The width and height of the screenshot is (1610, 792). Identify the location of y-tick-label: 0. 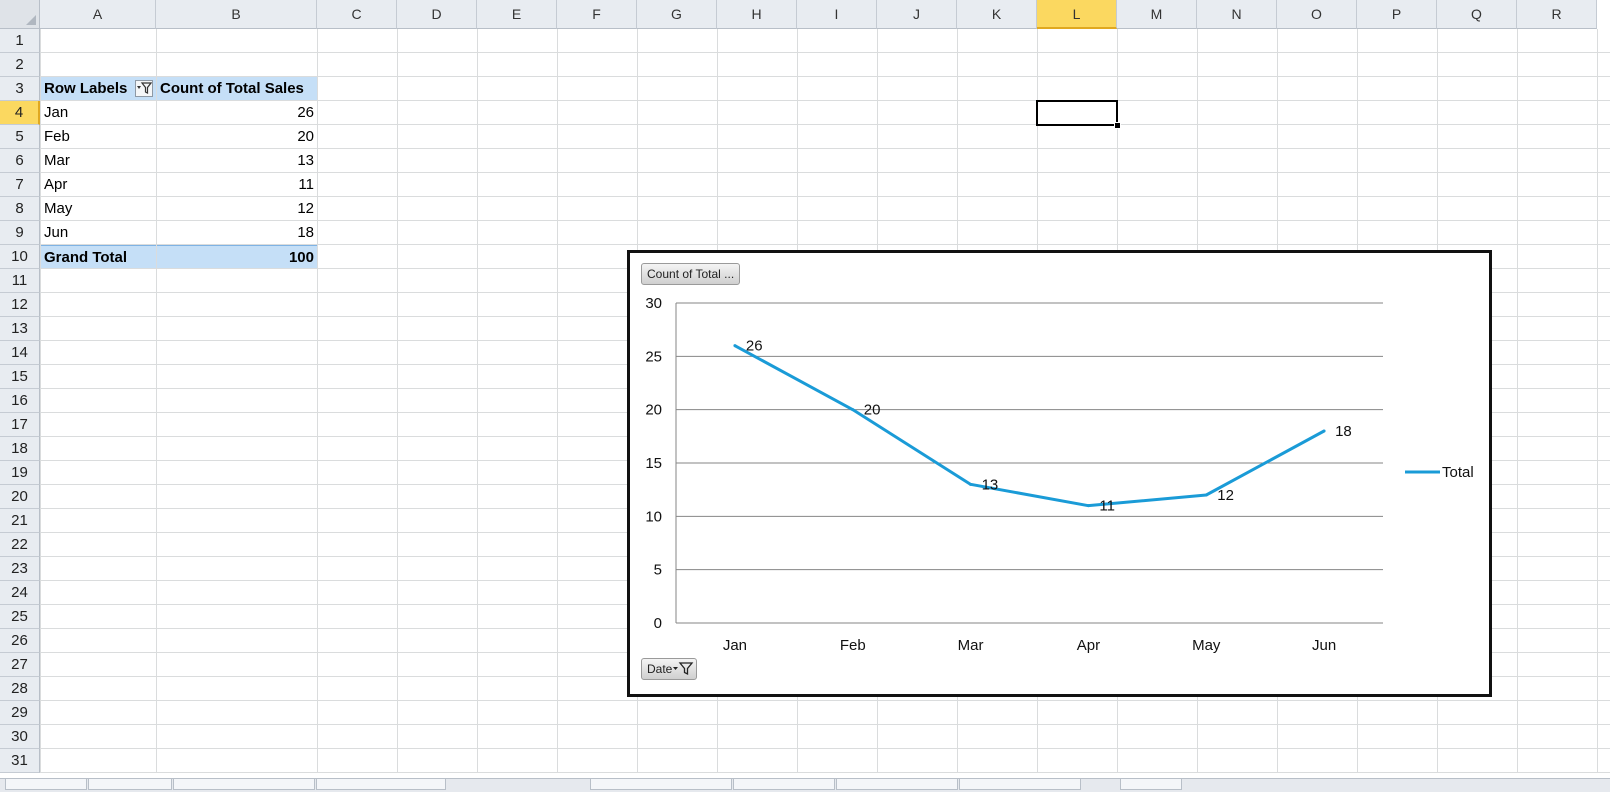
(658, 623).